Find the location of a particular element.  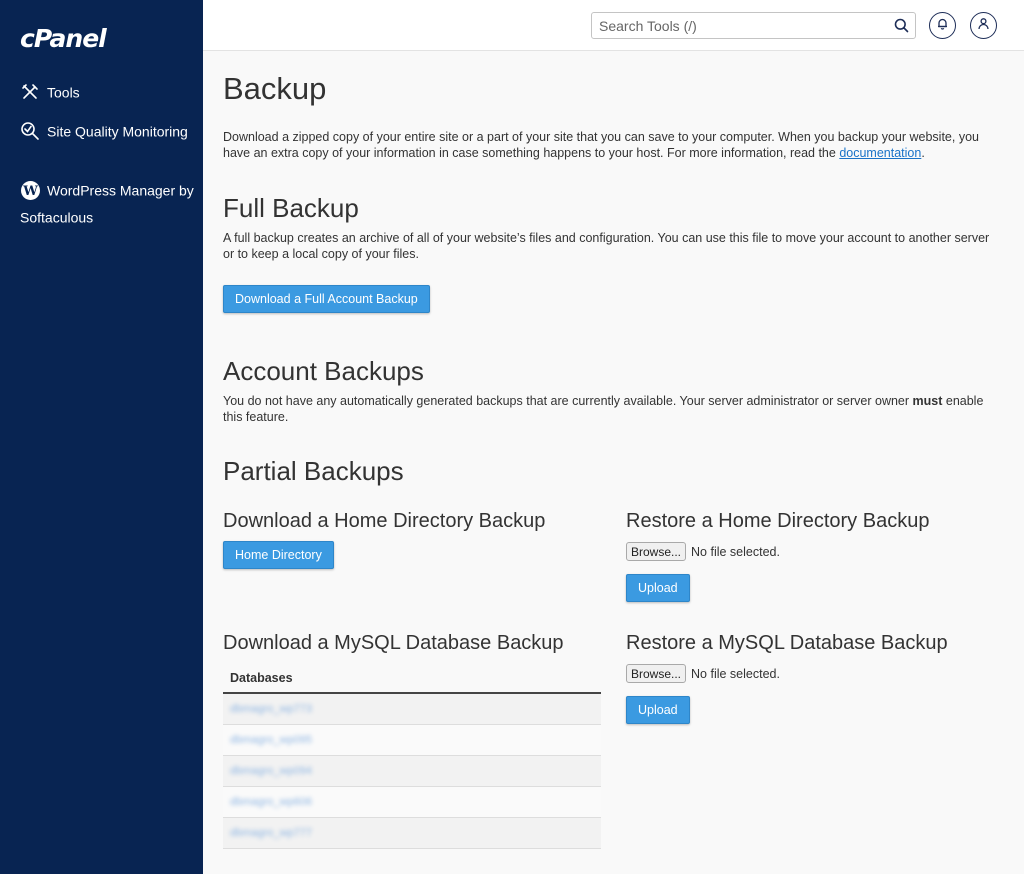

mysql-restore-file-input: Browse... No file selected. is located at coordinates (703, 673).